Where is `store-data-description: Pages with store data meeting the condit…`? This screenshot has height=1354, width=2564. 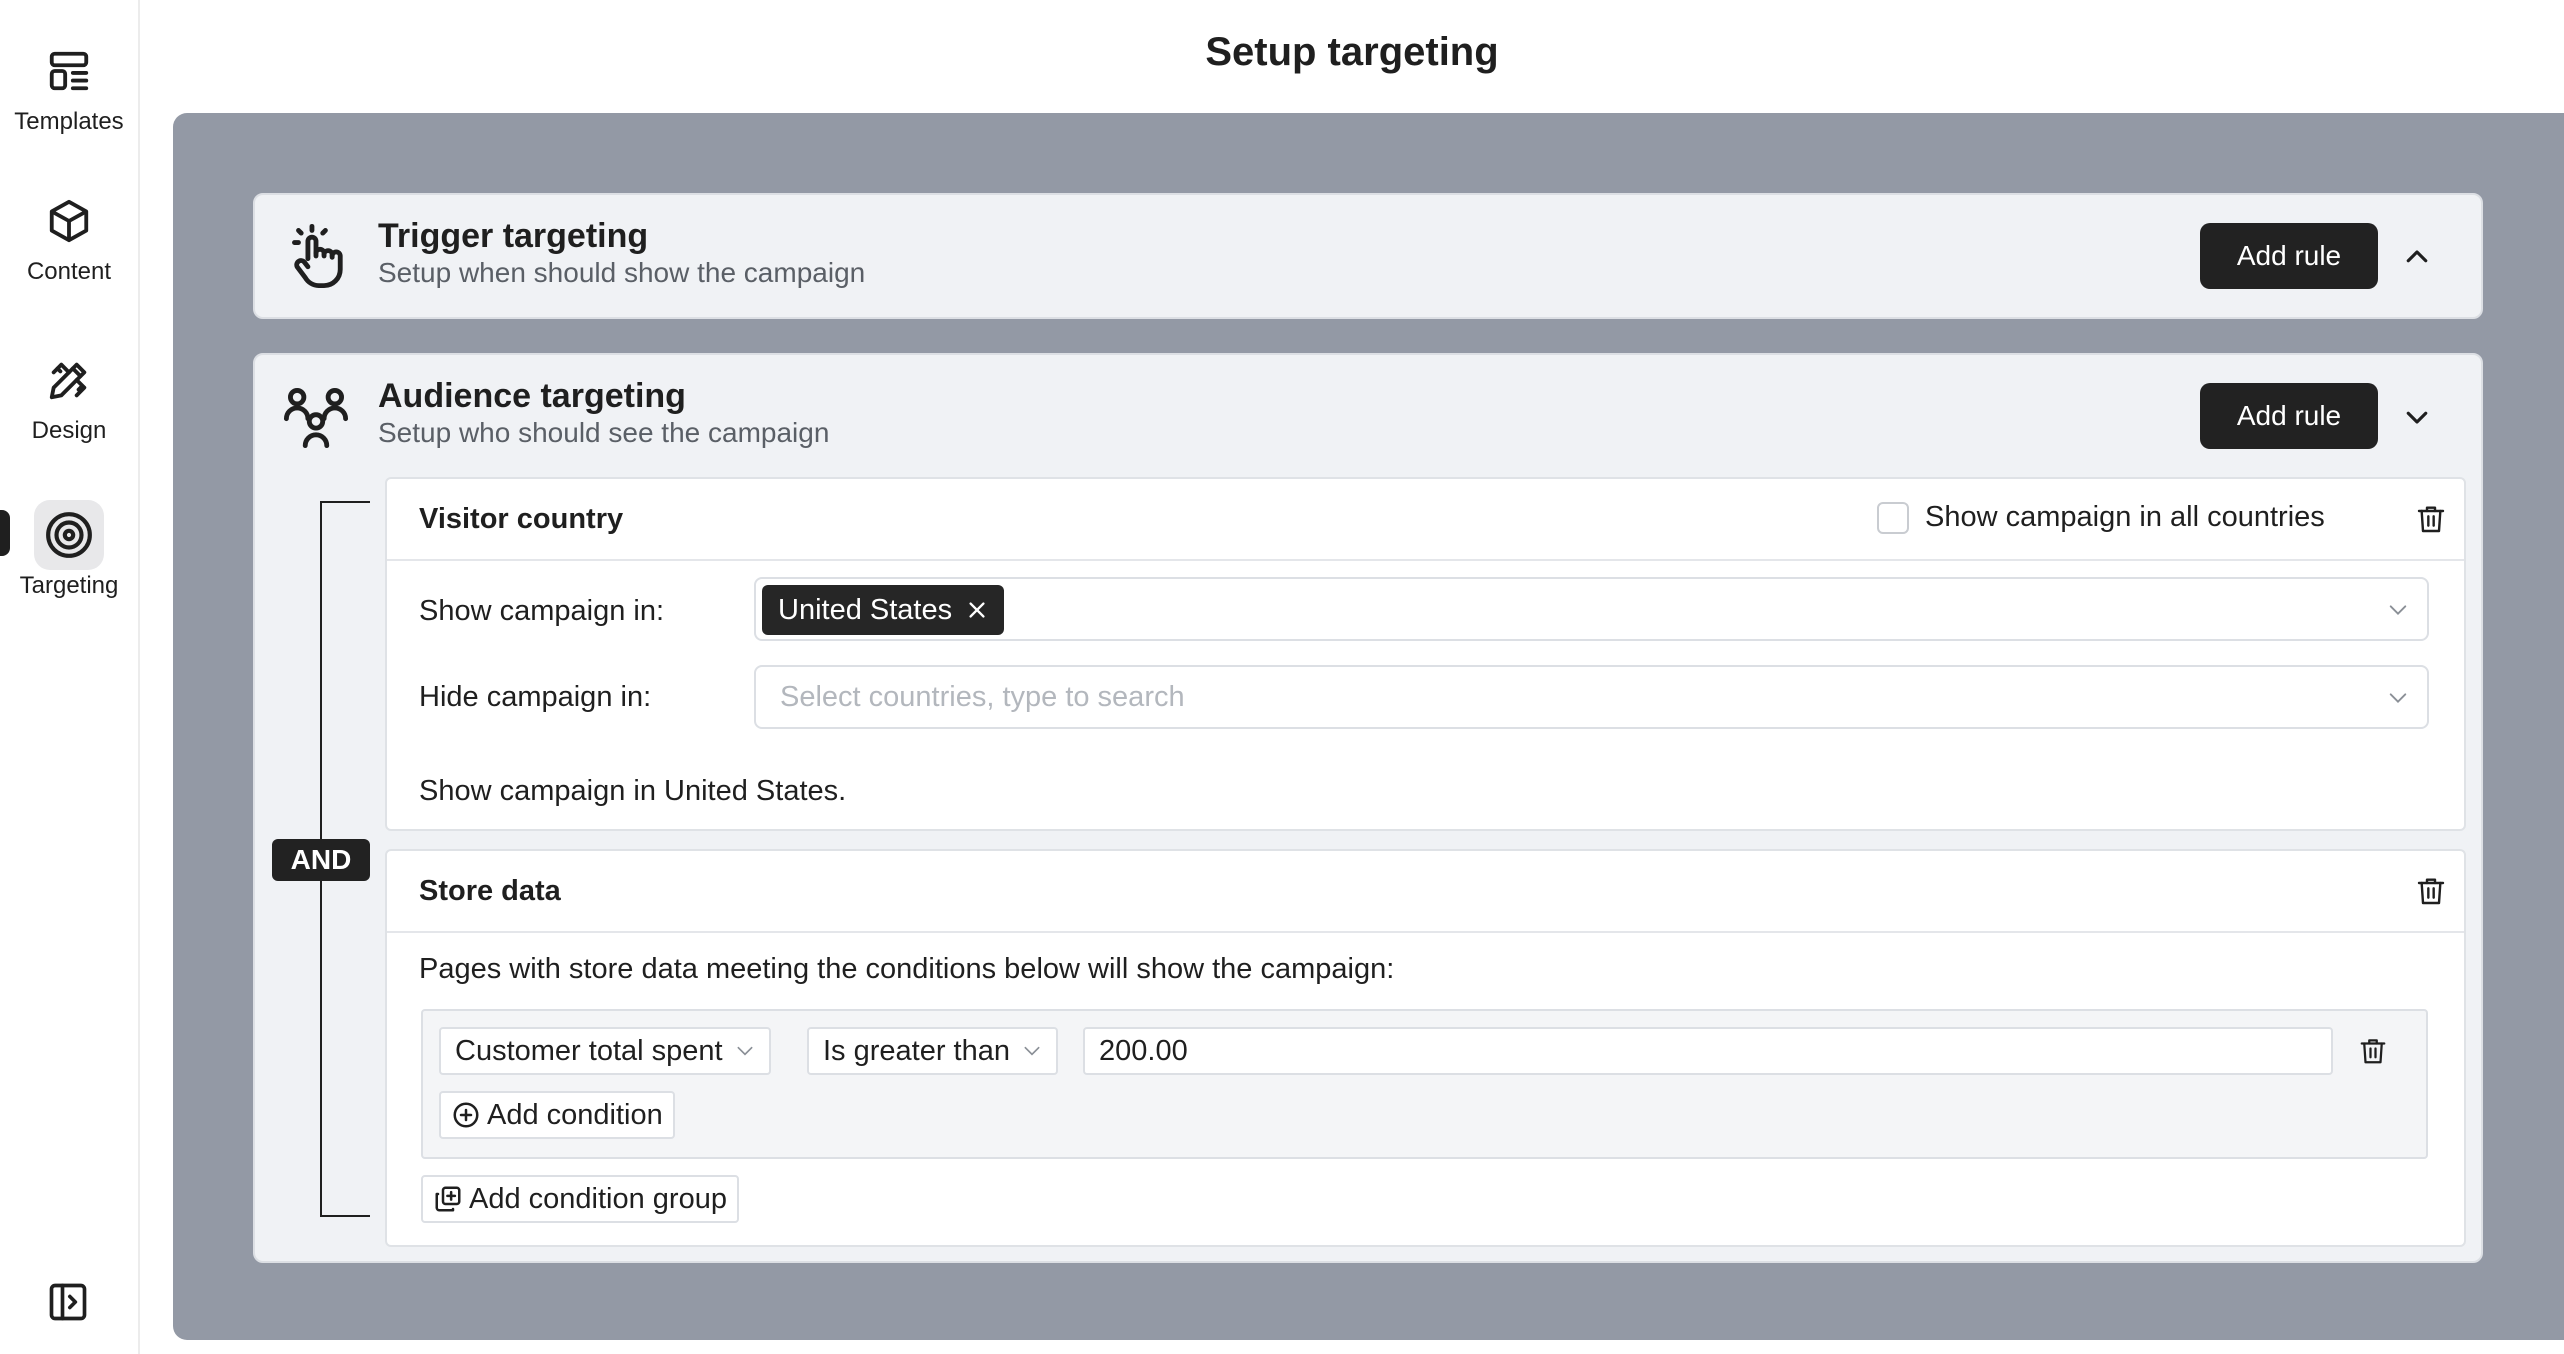 store-data-description: Pages with store data meeting the condit… is located at coordinates (907, 969).